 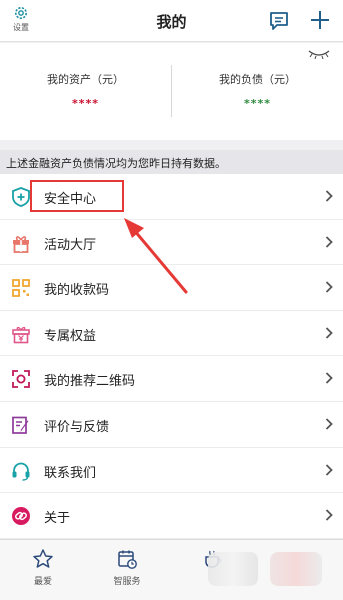 I want to click on menu-item-exclusive-benefits: 专属权益, so click(x=171, y=334).